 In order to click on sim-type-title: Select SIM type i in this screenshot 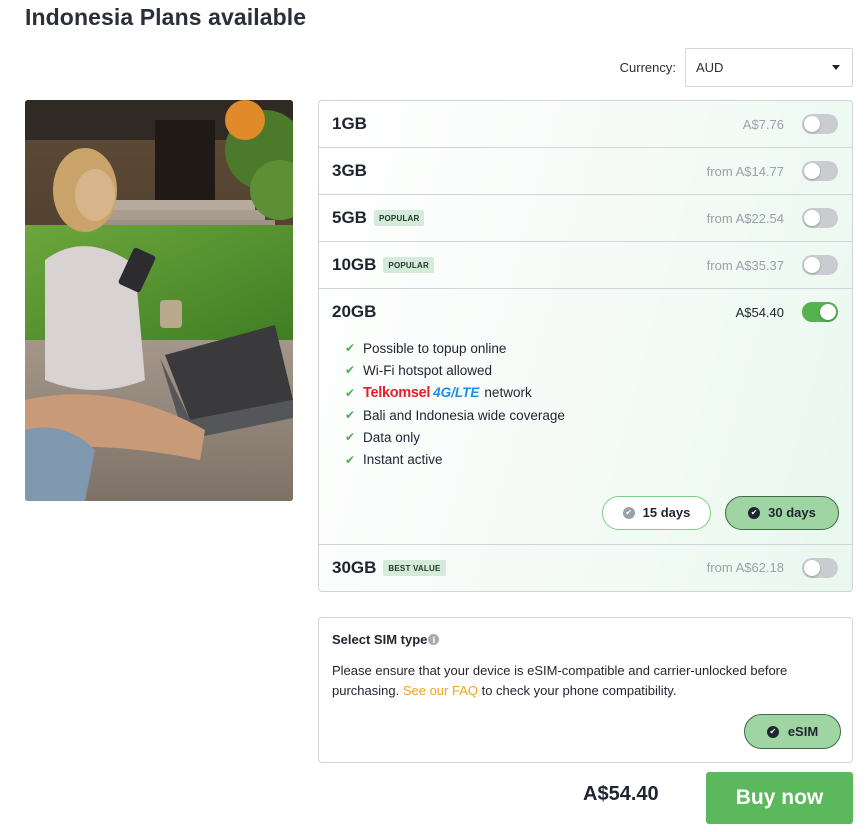, I will do `click(585, 639)`.